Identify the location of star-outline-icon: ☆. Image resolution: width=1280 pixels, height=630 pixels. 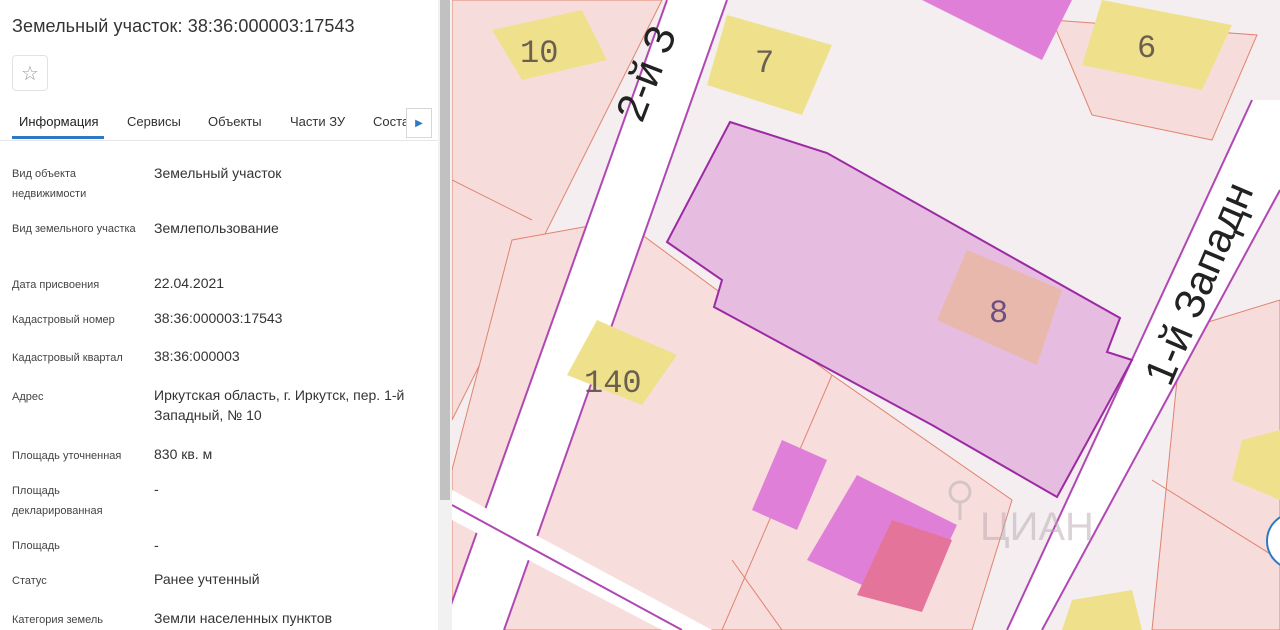
(30, 73).